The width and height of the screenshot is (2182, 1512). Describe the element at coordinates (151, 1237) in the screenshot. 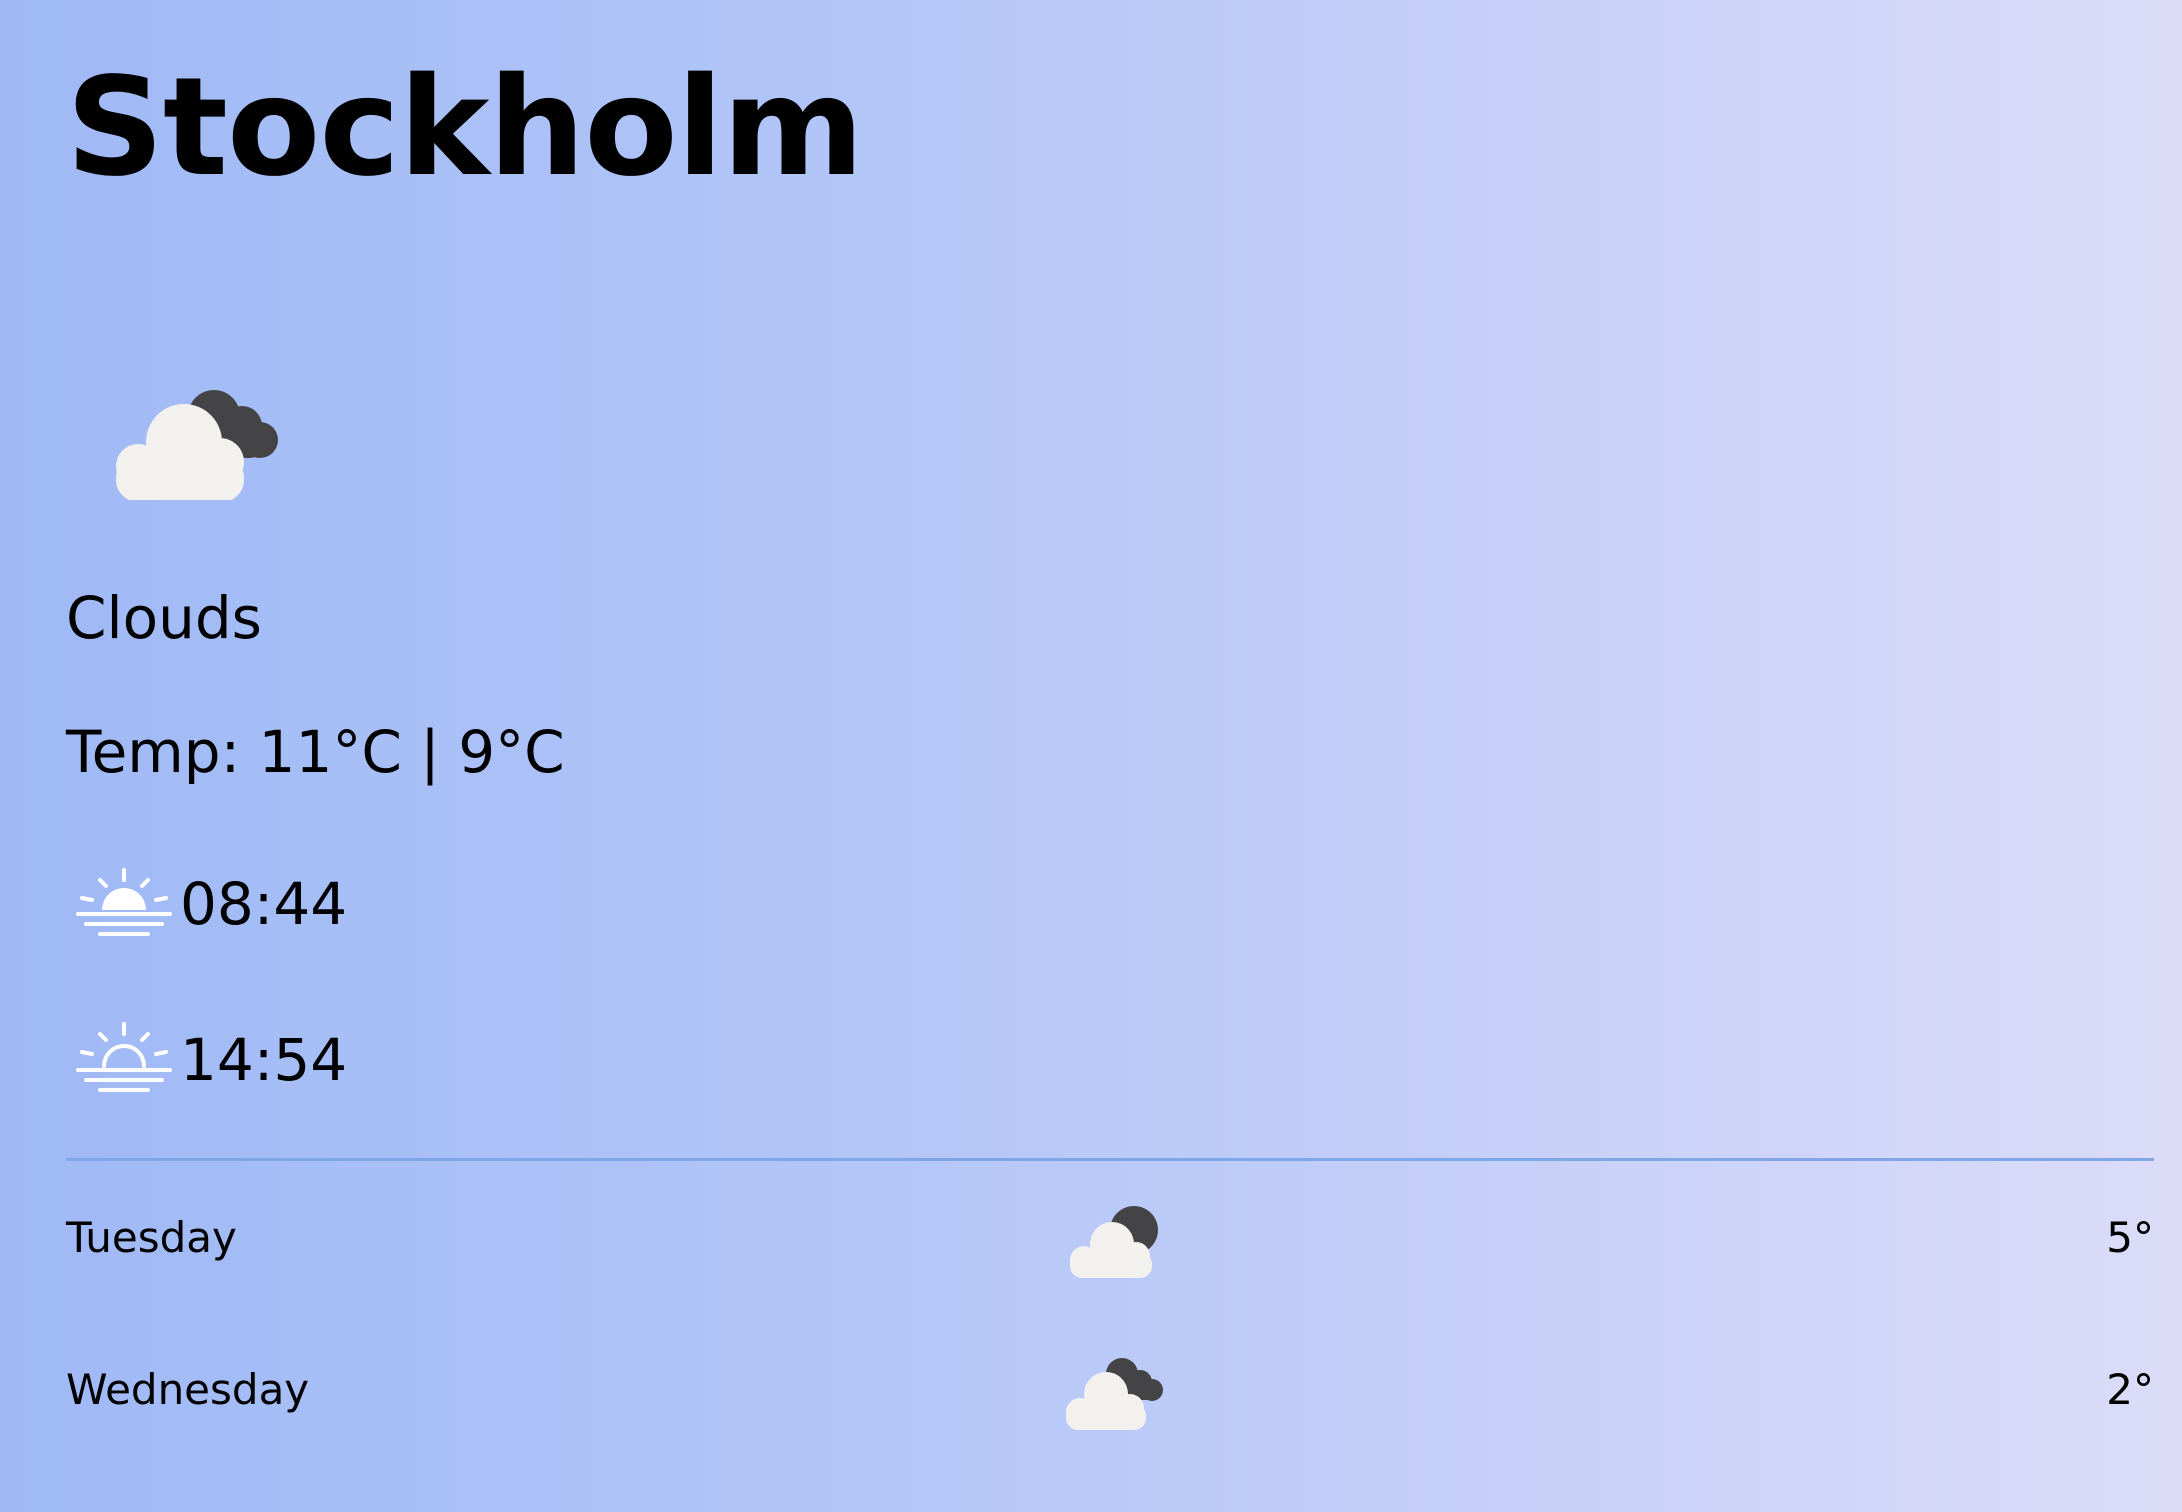

I see `forecast-day: Tuesday` at that location.